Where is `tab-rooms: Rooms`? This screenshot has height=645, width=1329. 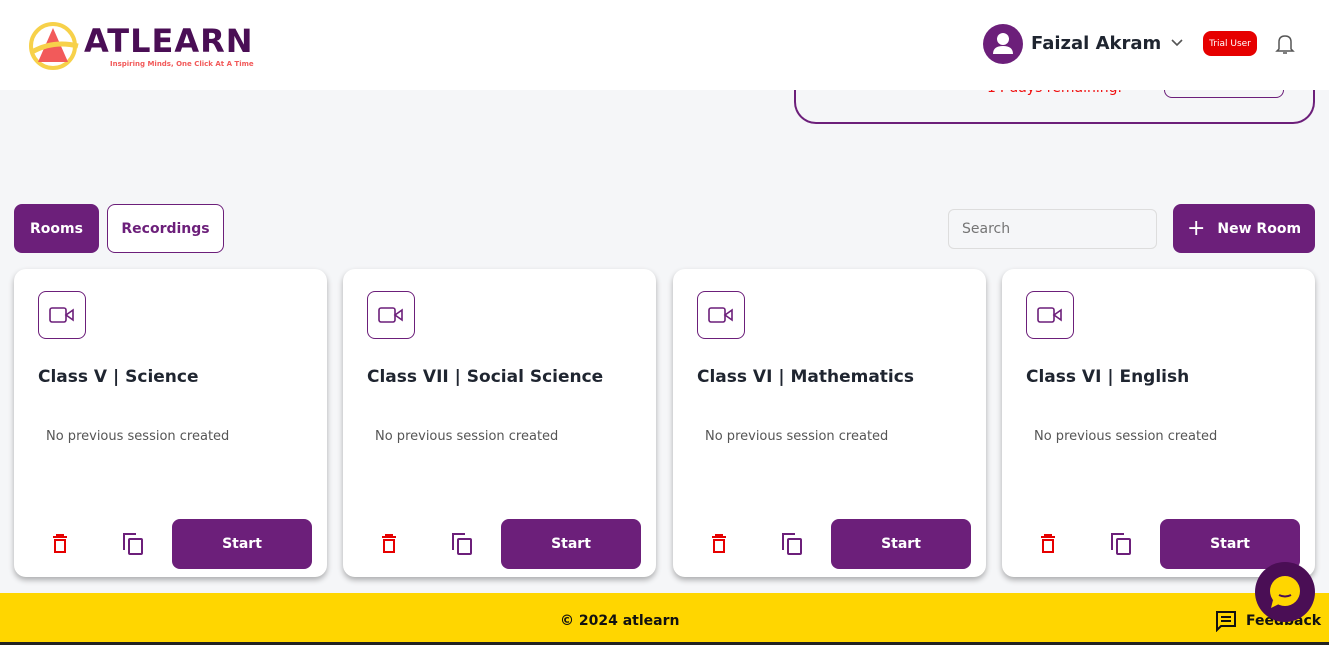 tab-rooms: Rooms is located at coordinates (56, 228).